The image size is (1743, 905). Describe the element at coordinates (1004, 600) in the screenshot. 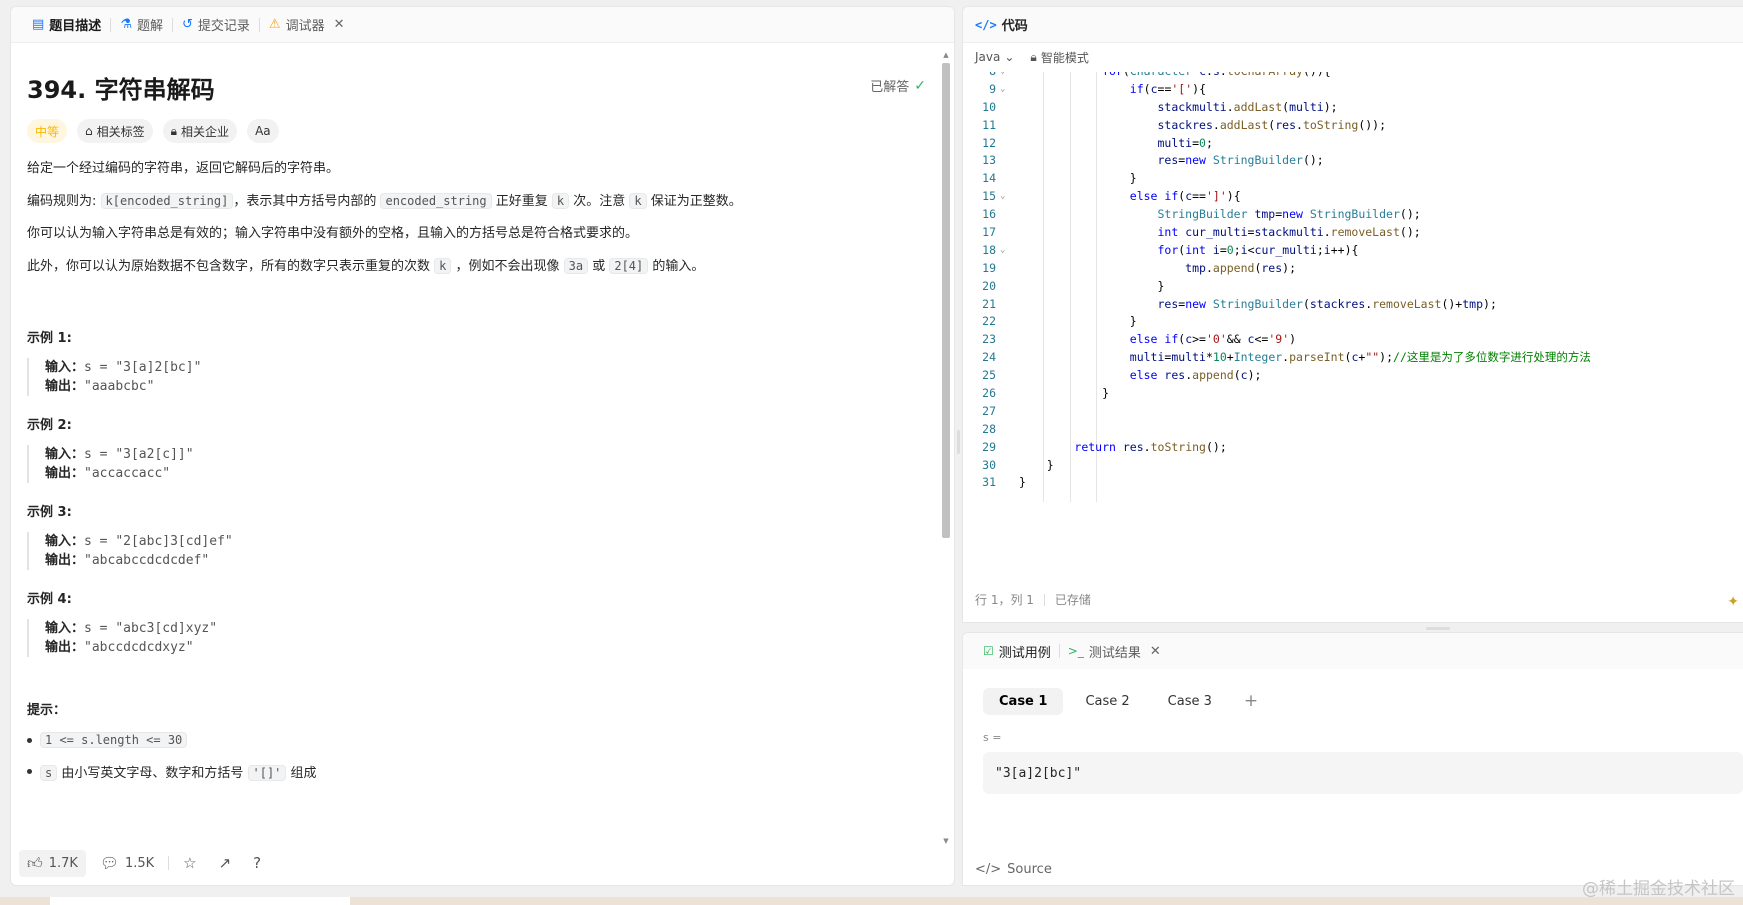

I see `cursor-position: 行 1，列 1` at that location.